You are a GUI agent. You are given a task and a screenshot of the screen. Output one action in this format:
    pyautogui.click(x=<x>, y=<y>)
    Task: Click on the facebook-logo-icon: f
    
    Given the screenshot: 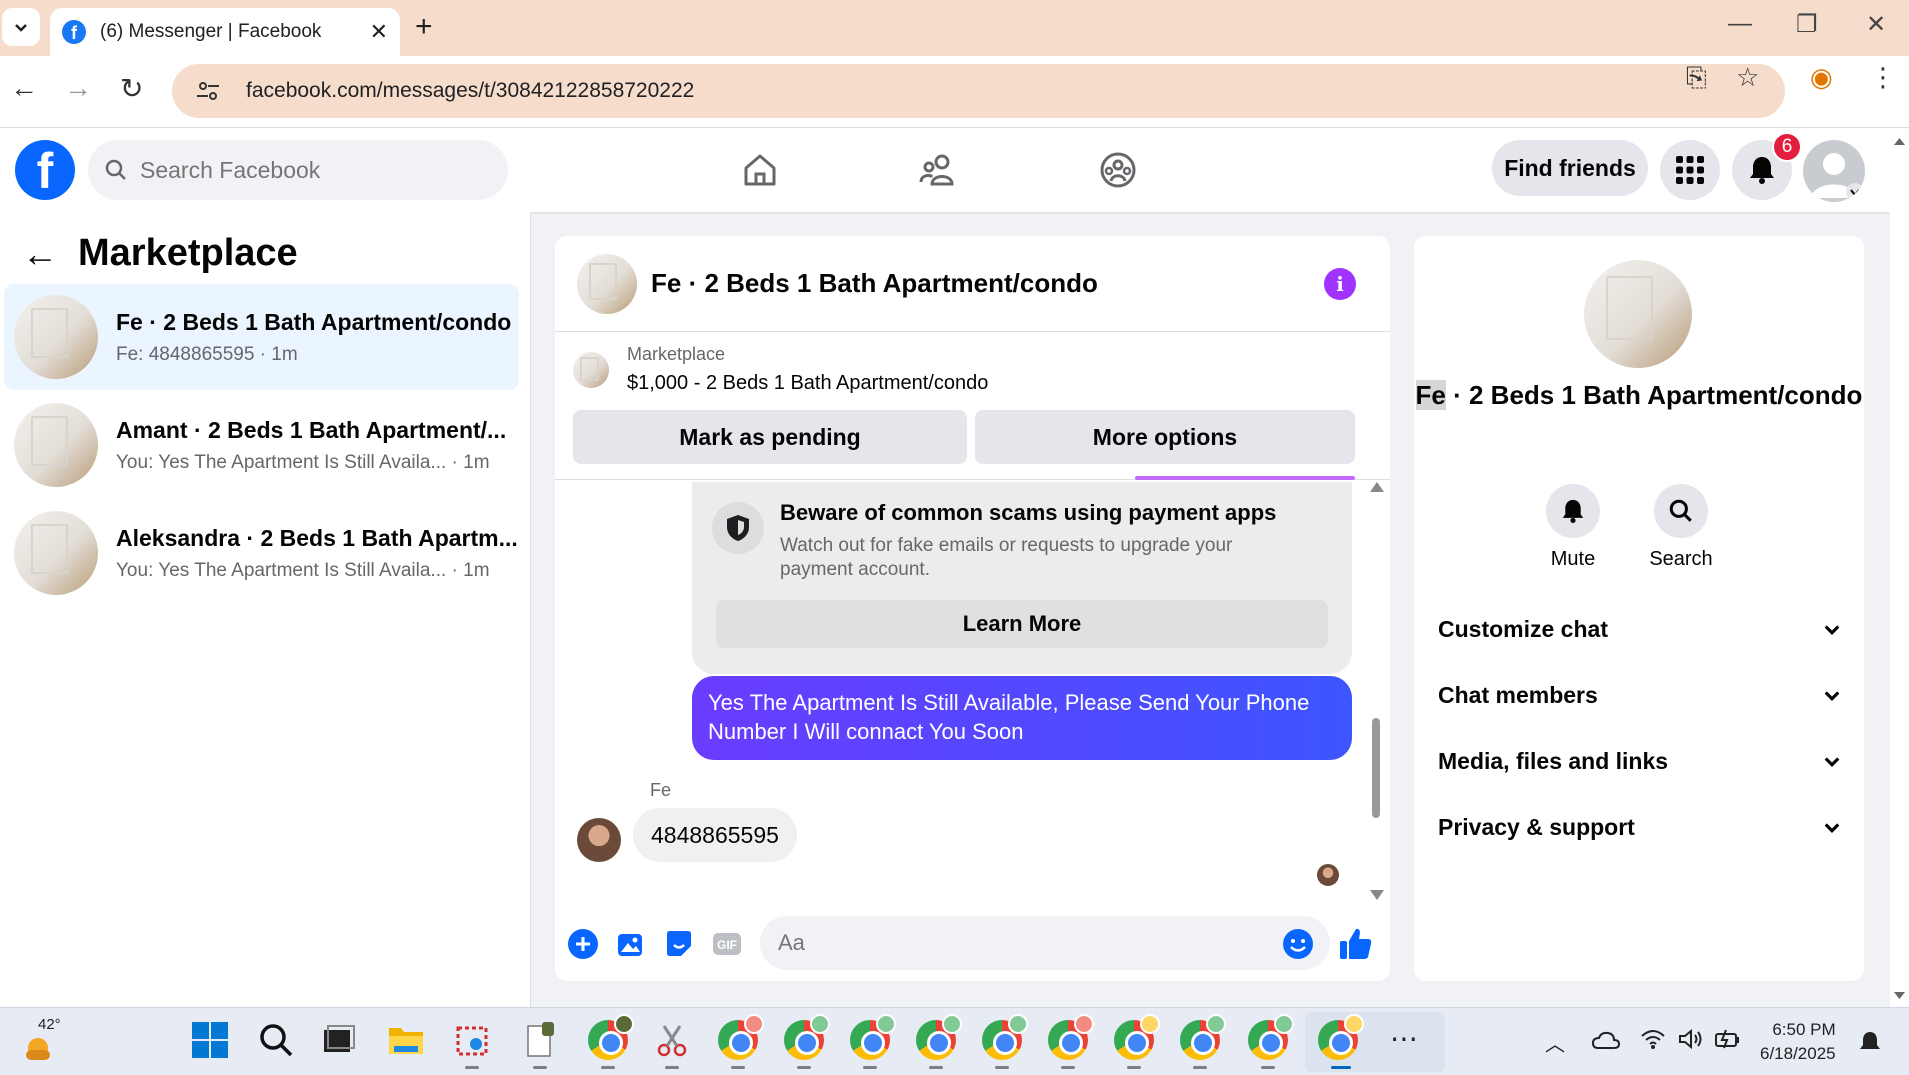 What is the action you would take?
    pyautogui.click(x=45, y=170)
    